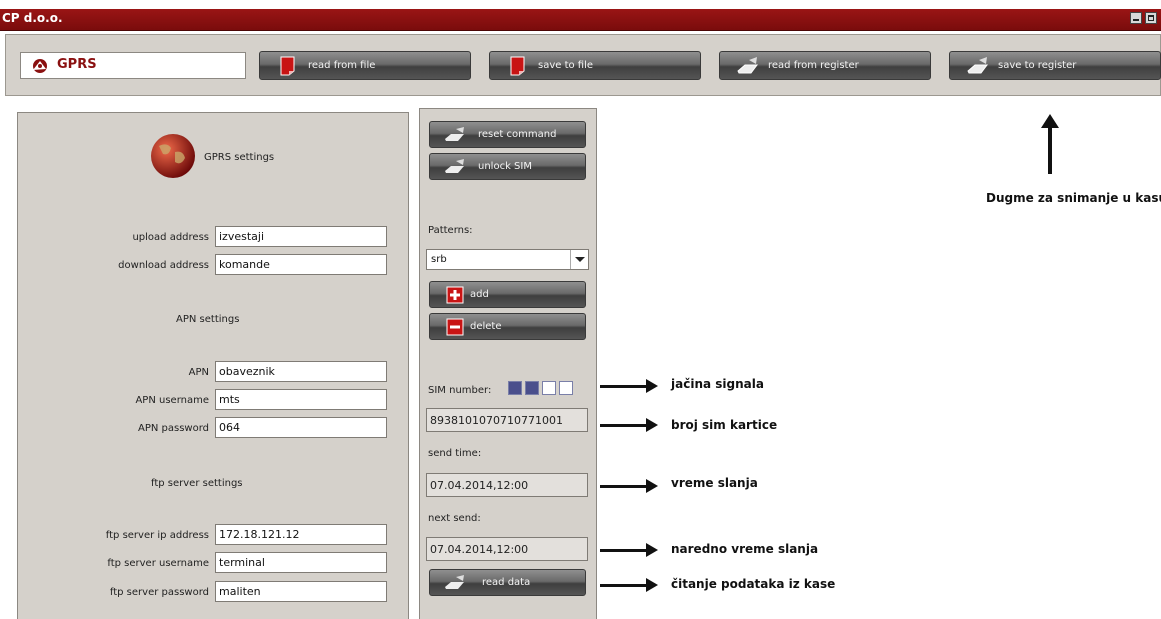  I want to click on apn-label: APN, so click(198, 372).